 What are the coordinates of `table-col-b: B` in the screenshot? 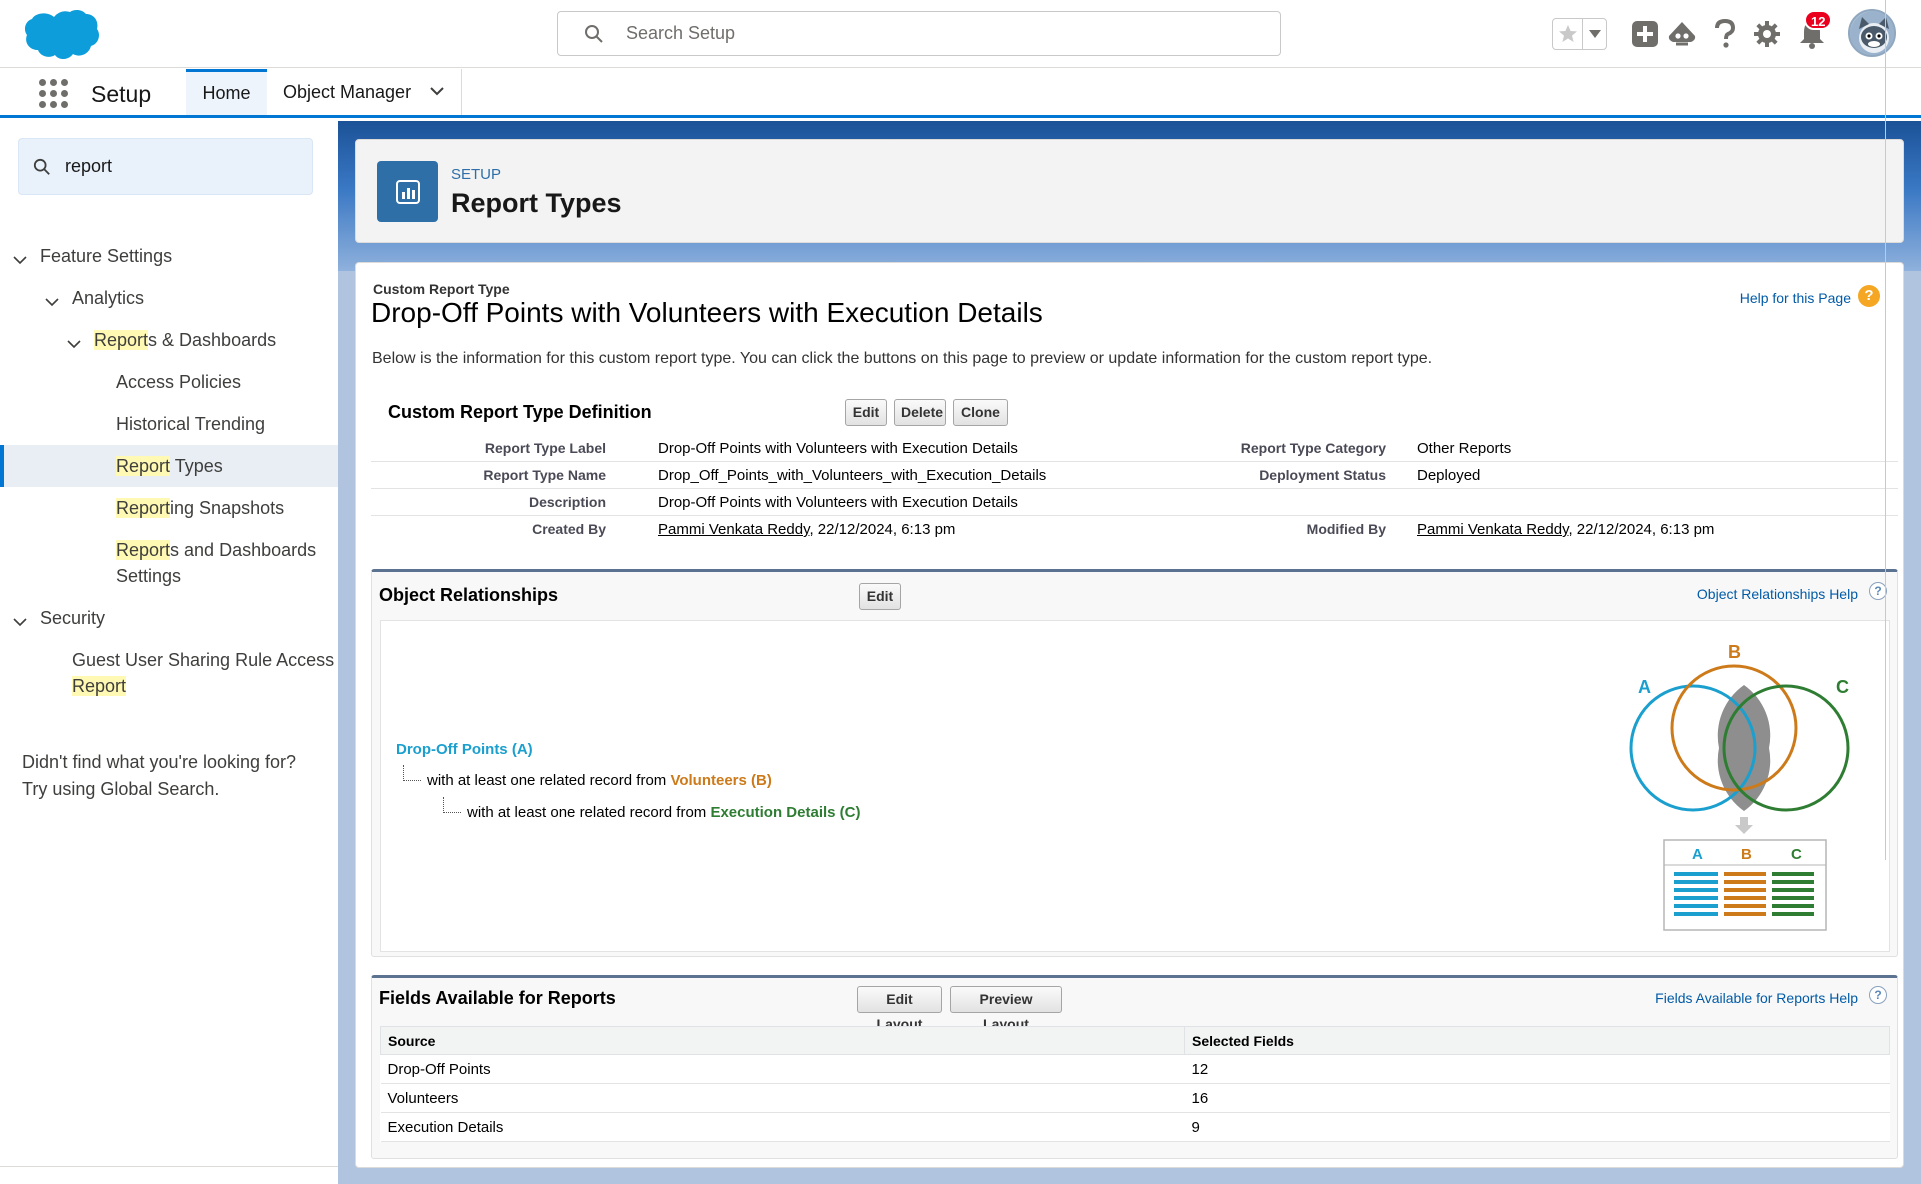 It's located at (1746, 854).